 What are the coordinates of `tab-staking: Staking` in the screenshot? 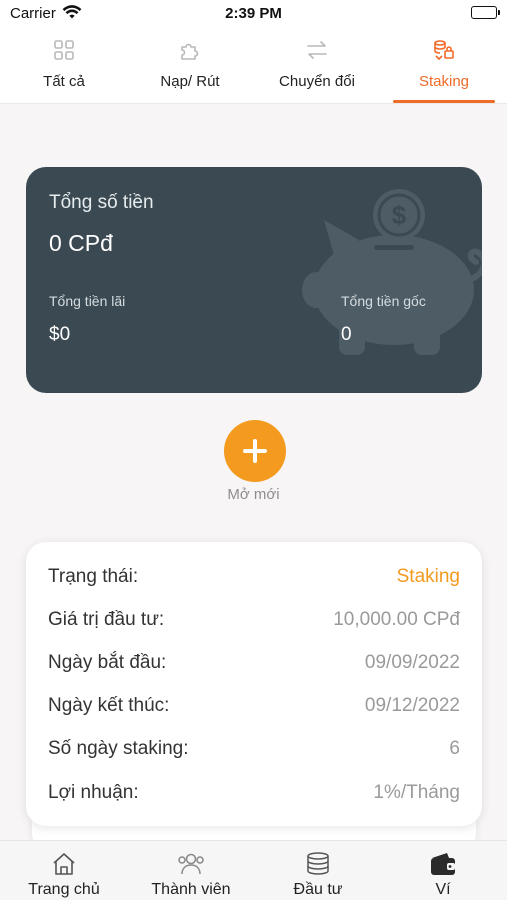 It's located at (444, 67).